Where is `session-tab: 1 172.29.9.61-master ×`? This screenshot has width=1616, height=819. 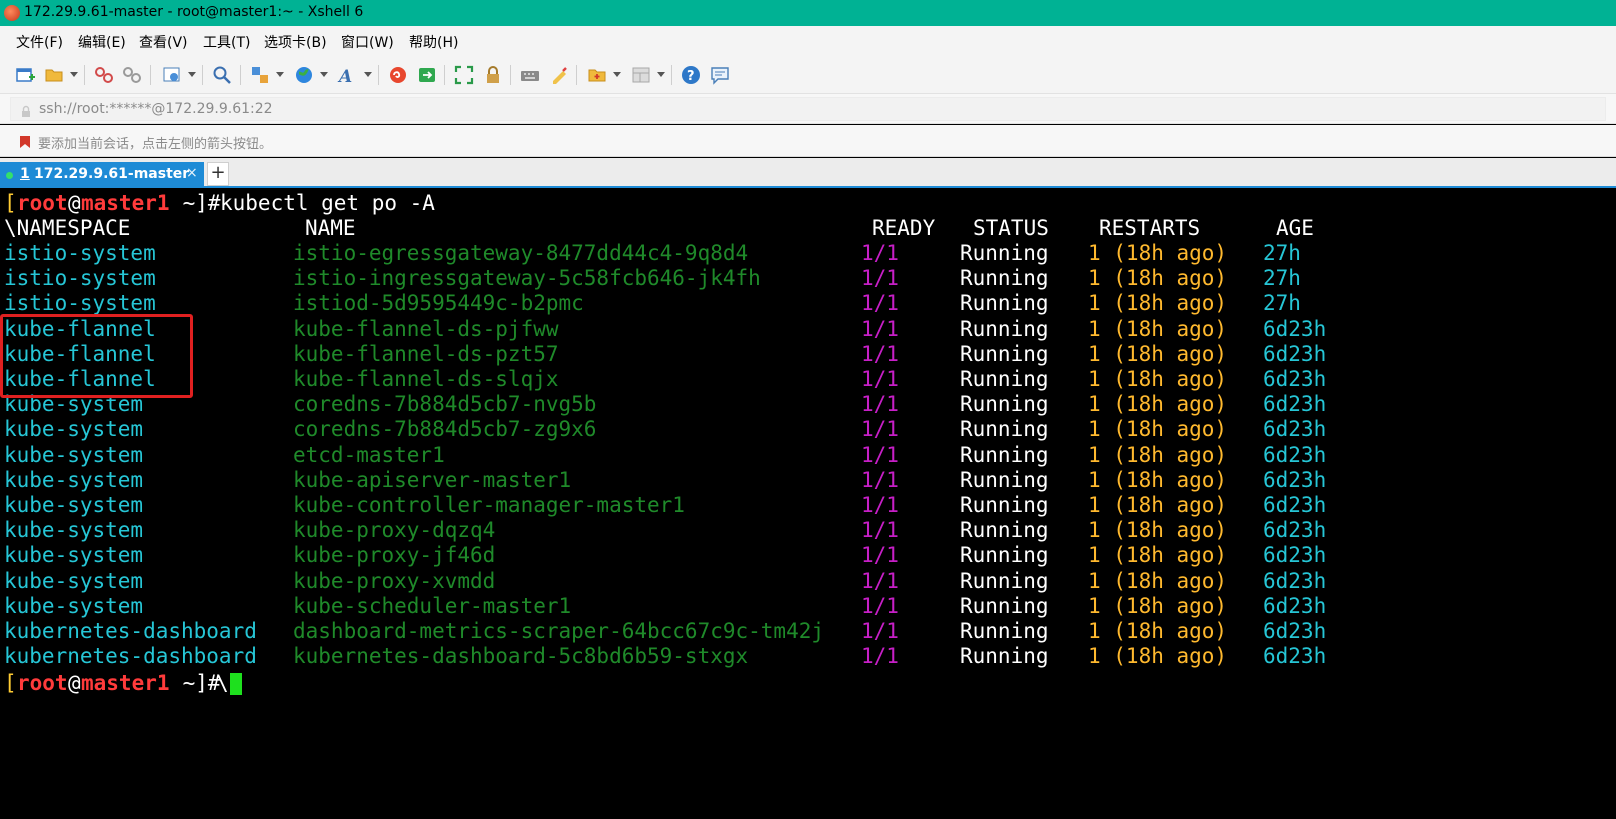
session-tab: 1 172.29.9.61-master × is located at coordinates (102, 175).